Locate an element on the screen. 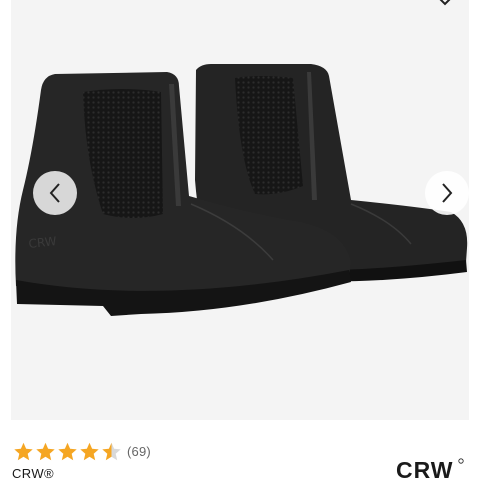 Image resolution: width=480 pixels, height=480 pixels. product-rating: (69) is located at coordinates (82, 451).